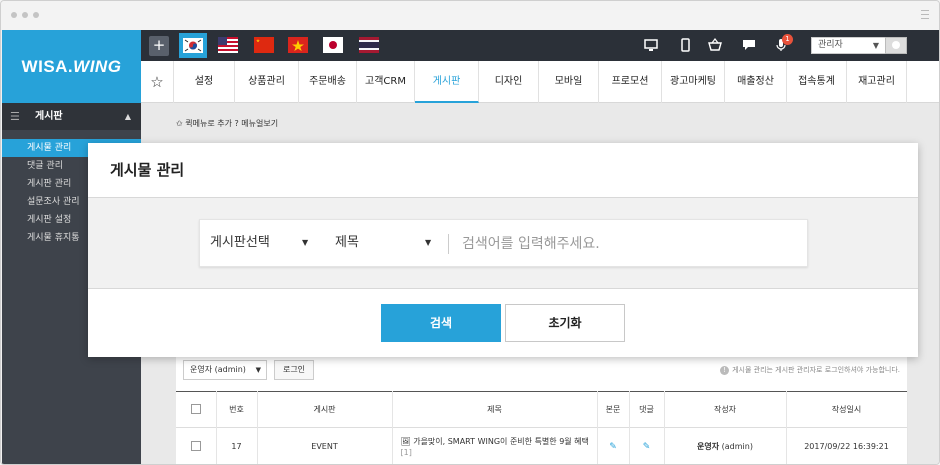 The height and width of the screenshot is (465, 940). Describe the element at coordinates (540, 45) in the screenshot. I see `top-bar: + 1 관리자 ▼` at that location.